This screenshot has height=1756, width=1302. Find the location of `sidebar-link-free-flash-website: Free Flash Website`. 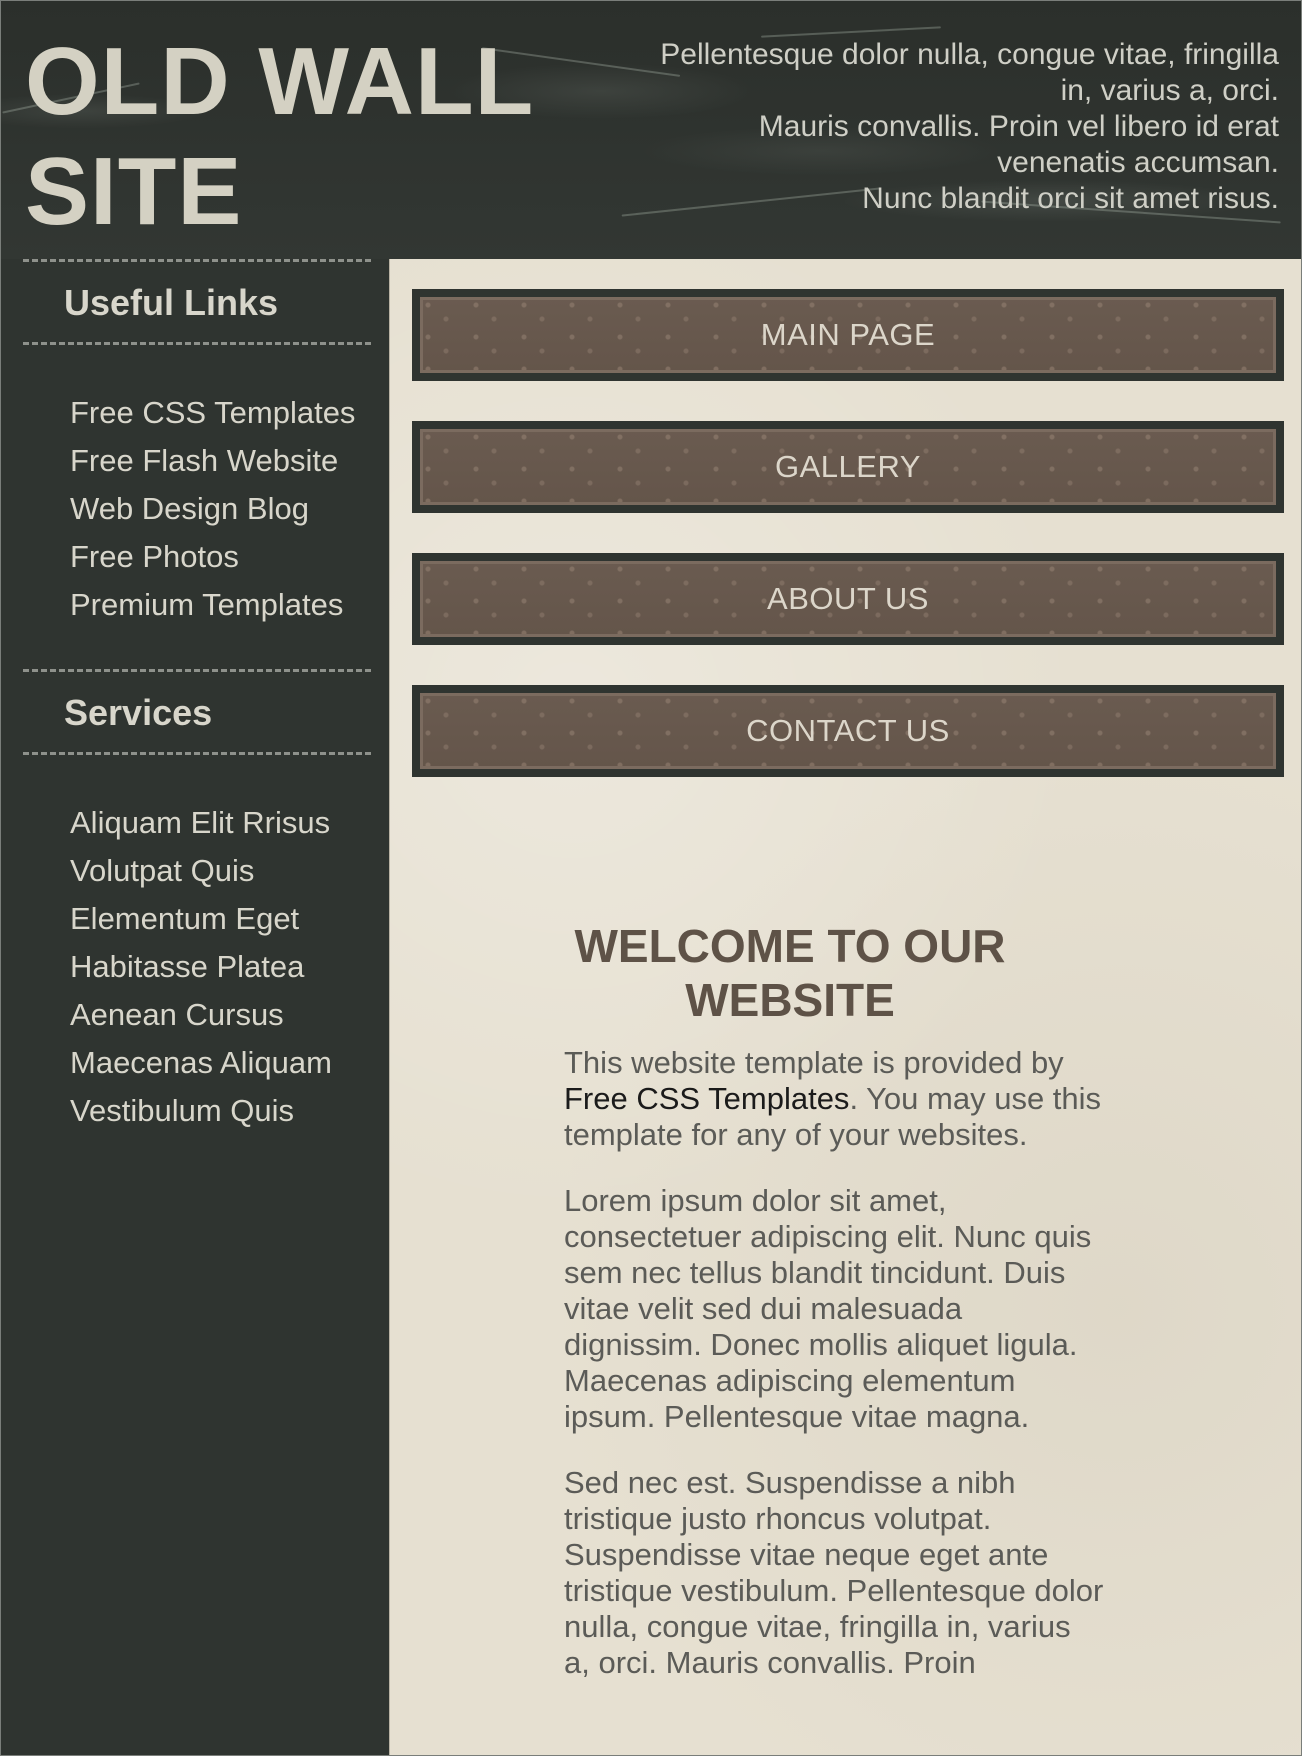

sidebar-link-free-flash-website: Free Flash Website is located at coordinates (212, 461).